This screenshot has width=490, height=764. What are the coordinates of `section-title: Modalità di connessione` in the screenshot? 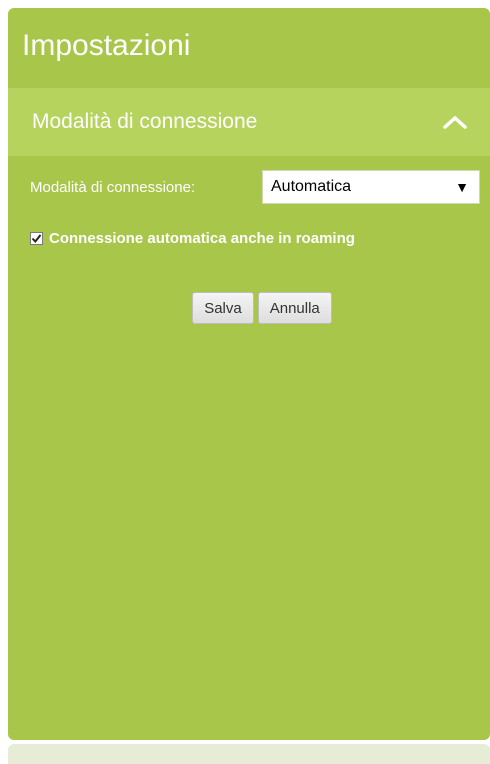 It's located at (145, 121).